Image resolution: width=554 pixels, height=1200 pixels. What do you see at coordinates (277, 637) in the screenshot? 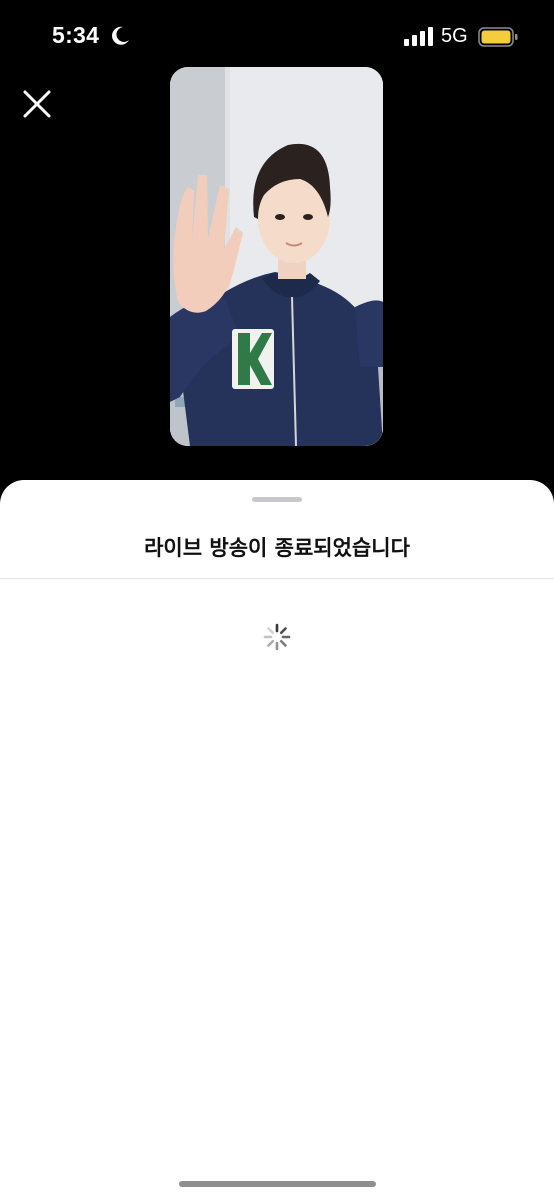
I see `spinner-icon` at bounding box center [277, 637].